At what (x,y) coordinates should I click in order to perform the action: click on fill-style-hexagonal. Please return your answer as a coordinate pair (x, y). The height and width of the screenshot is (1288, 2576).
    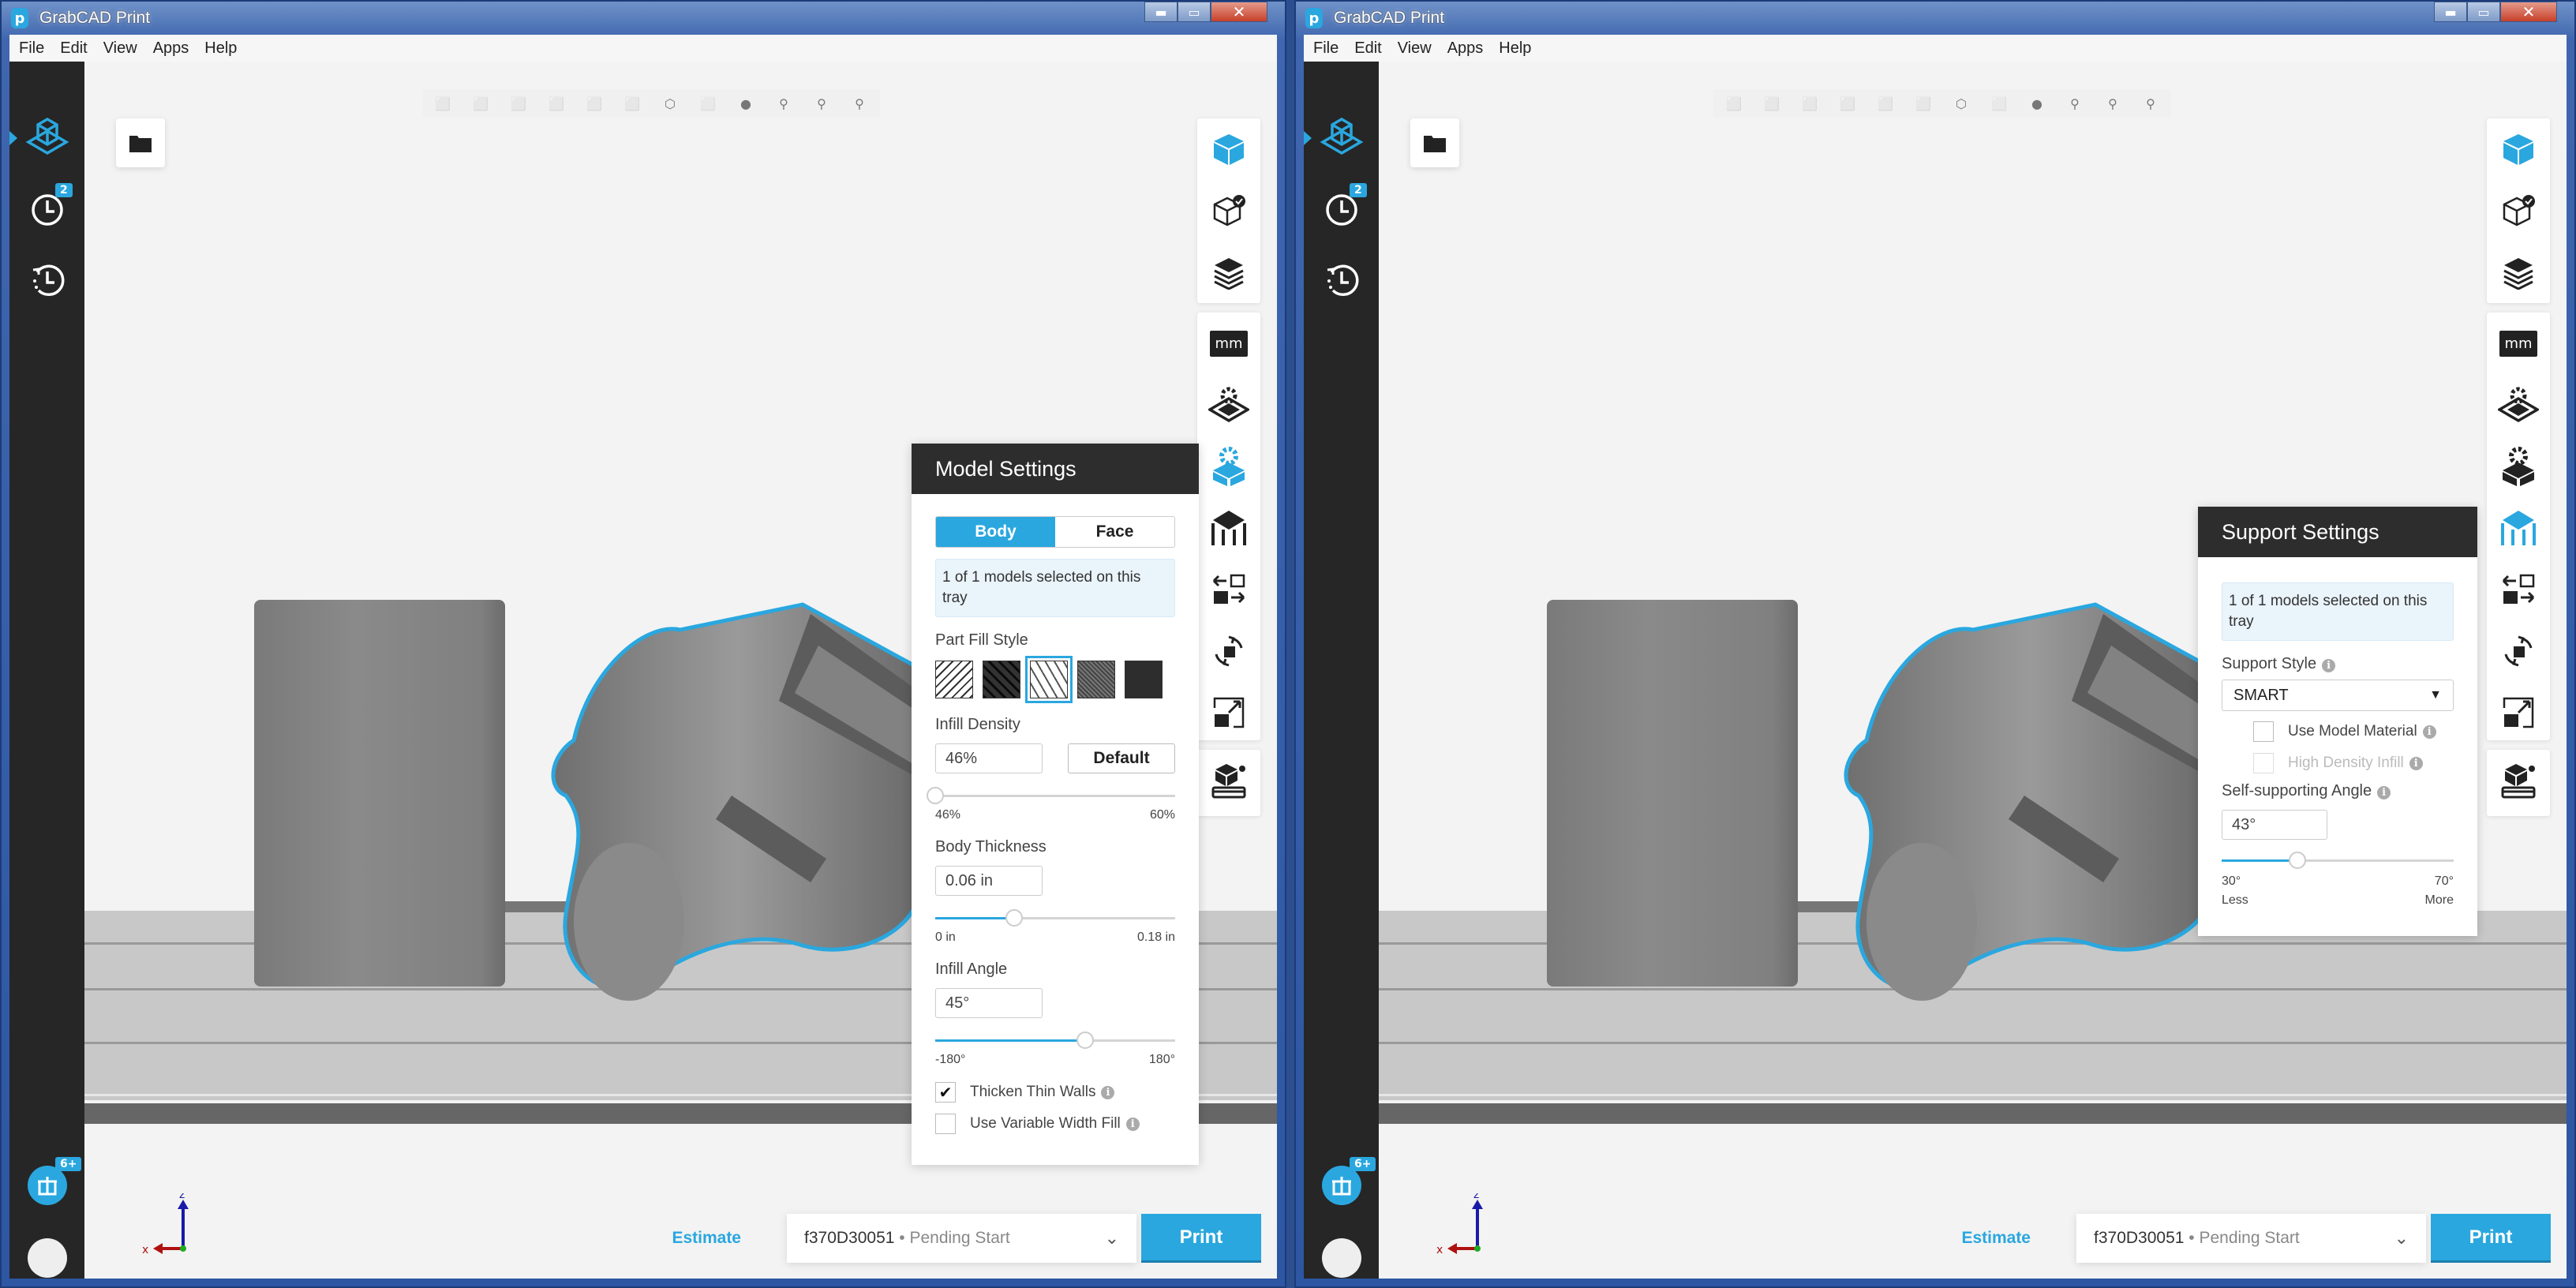
    Looking at the image, I should click on (1049, 679).